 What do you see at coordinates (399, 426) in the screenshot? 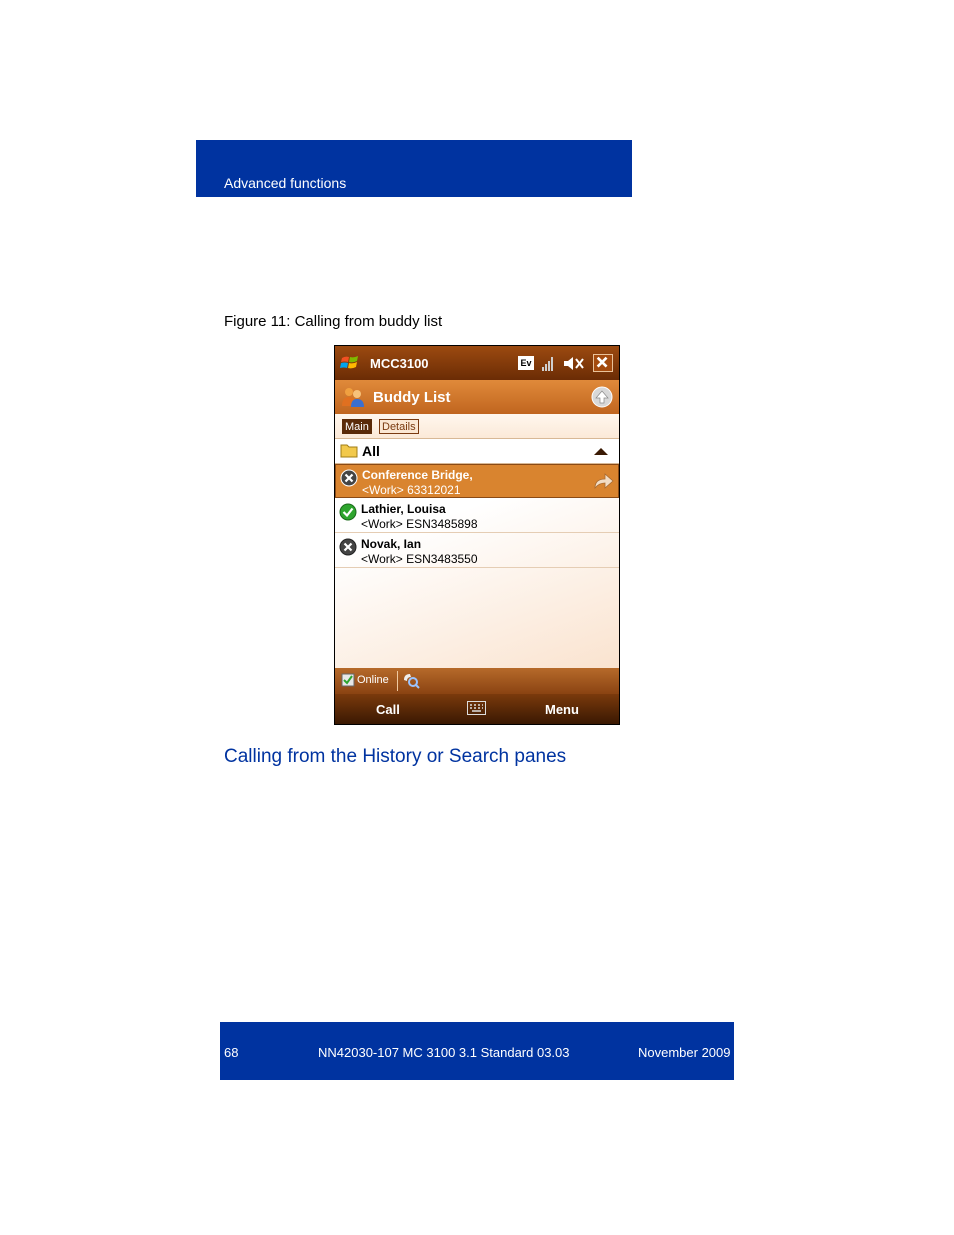
I see `tab-details: Details` at bounding box center [399, 426].